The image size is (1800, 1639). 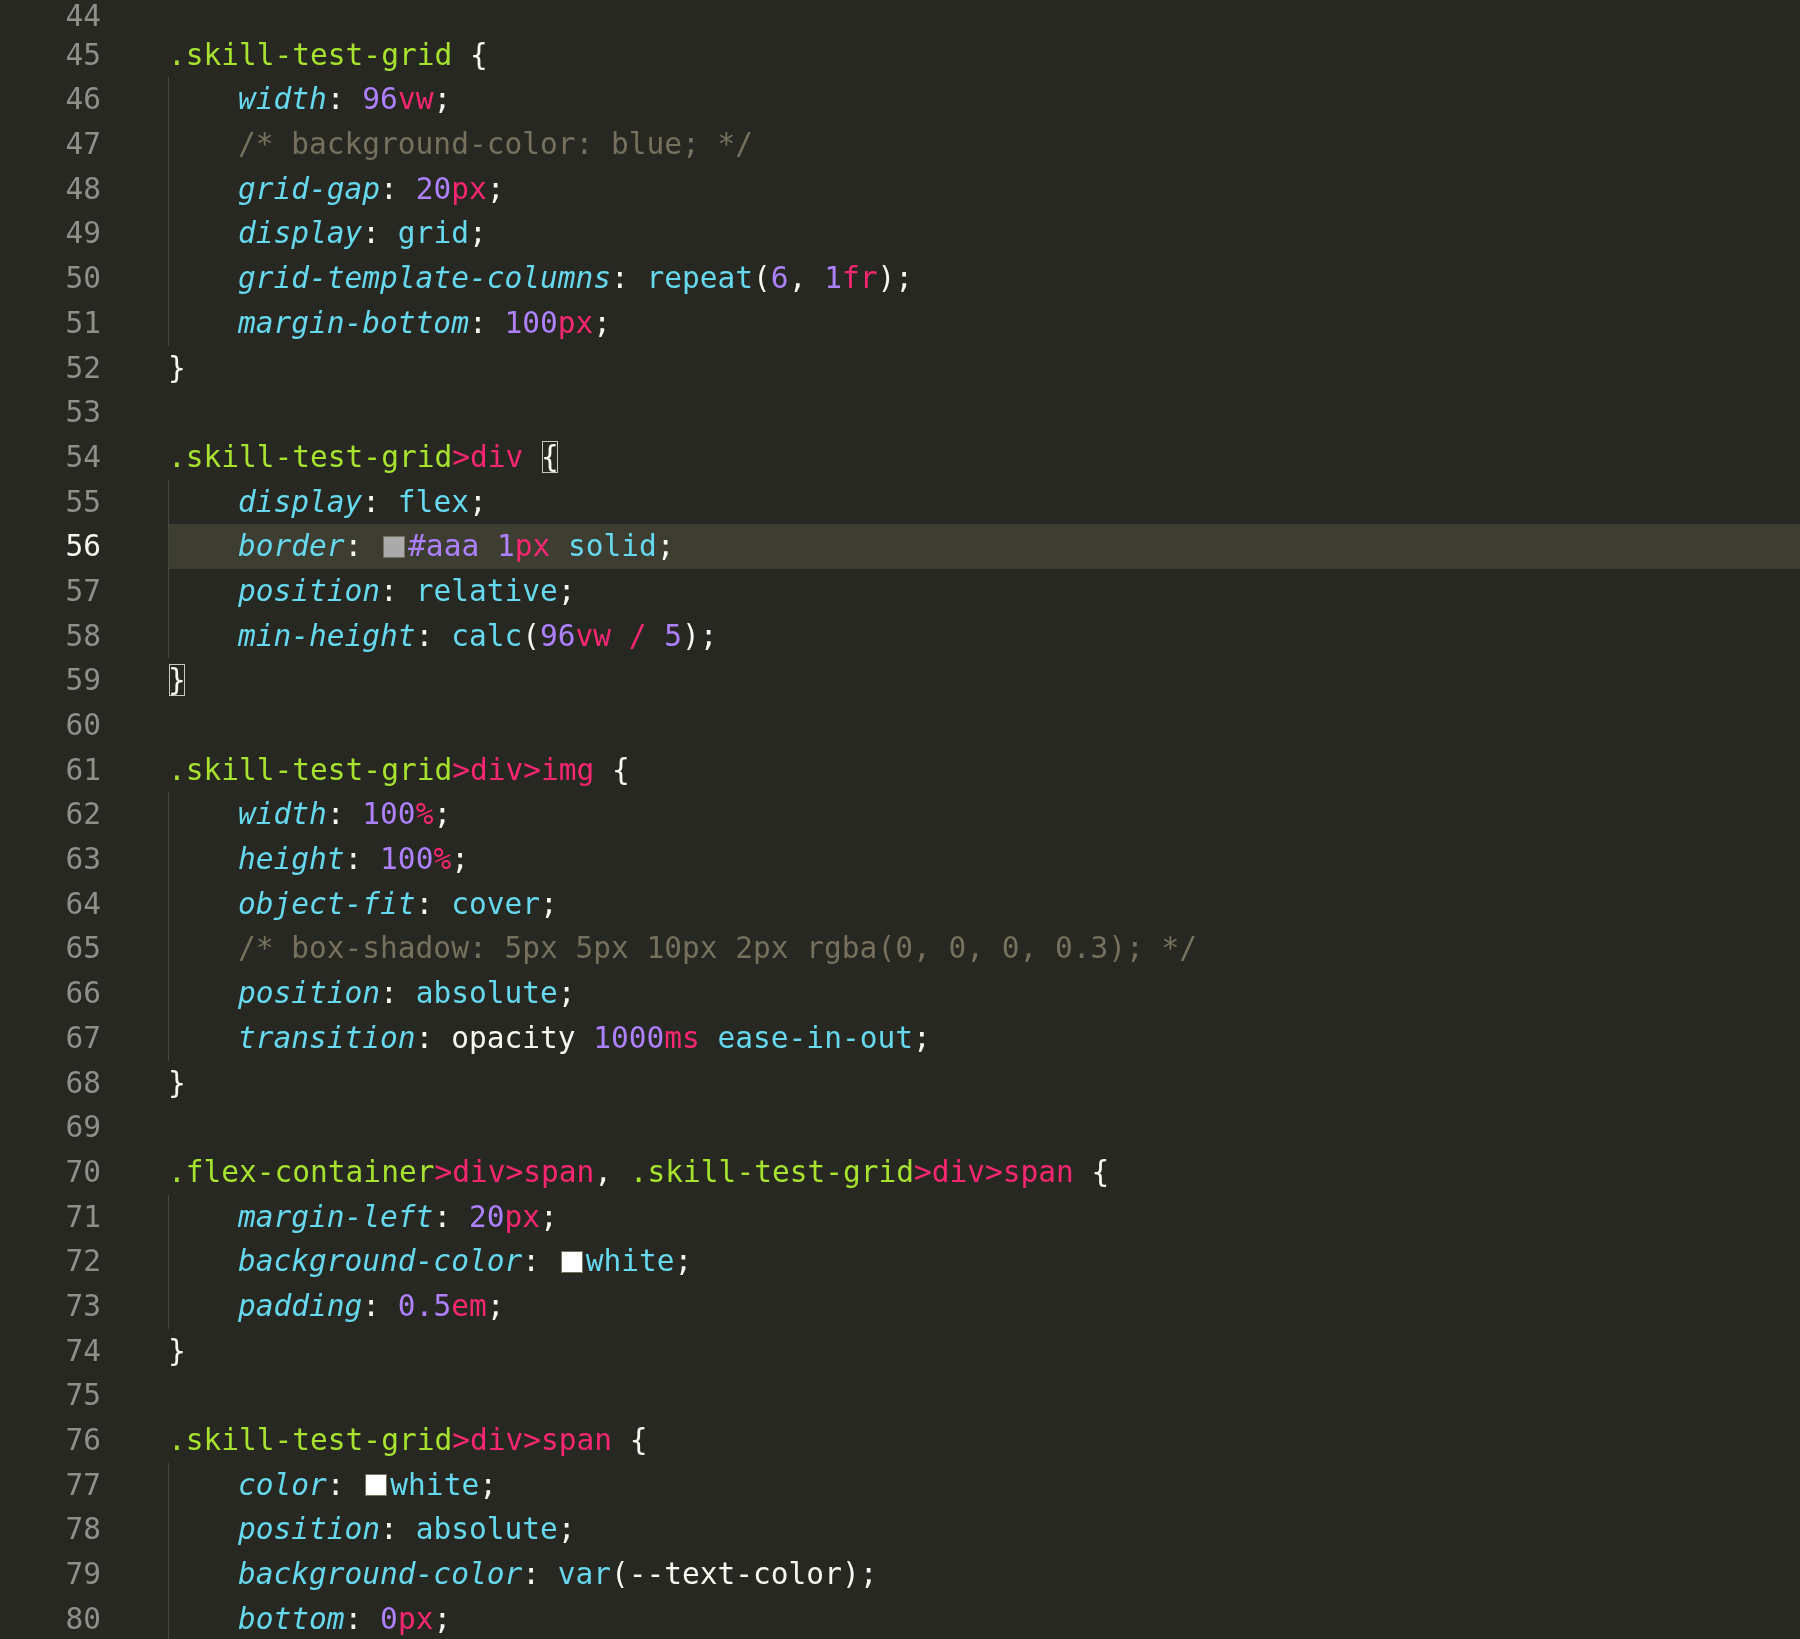 I want to click on line-number: 47, so click(x=82, y=145).